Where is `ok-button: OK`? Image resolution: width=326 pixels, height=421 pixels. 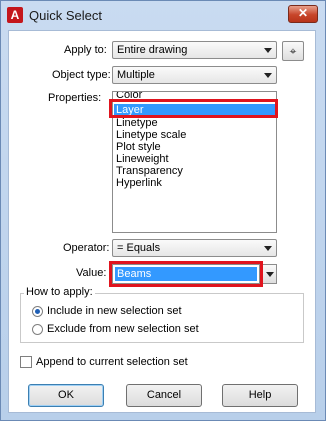
ok-button: OK is located at coordinates (66, 395).